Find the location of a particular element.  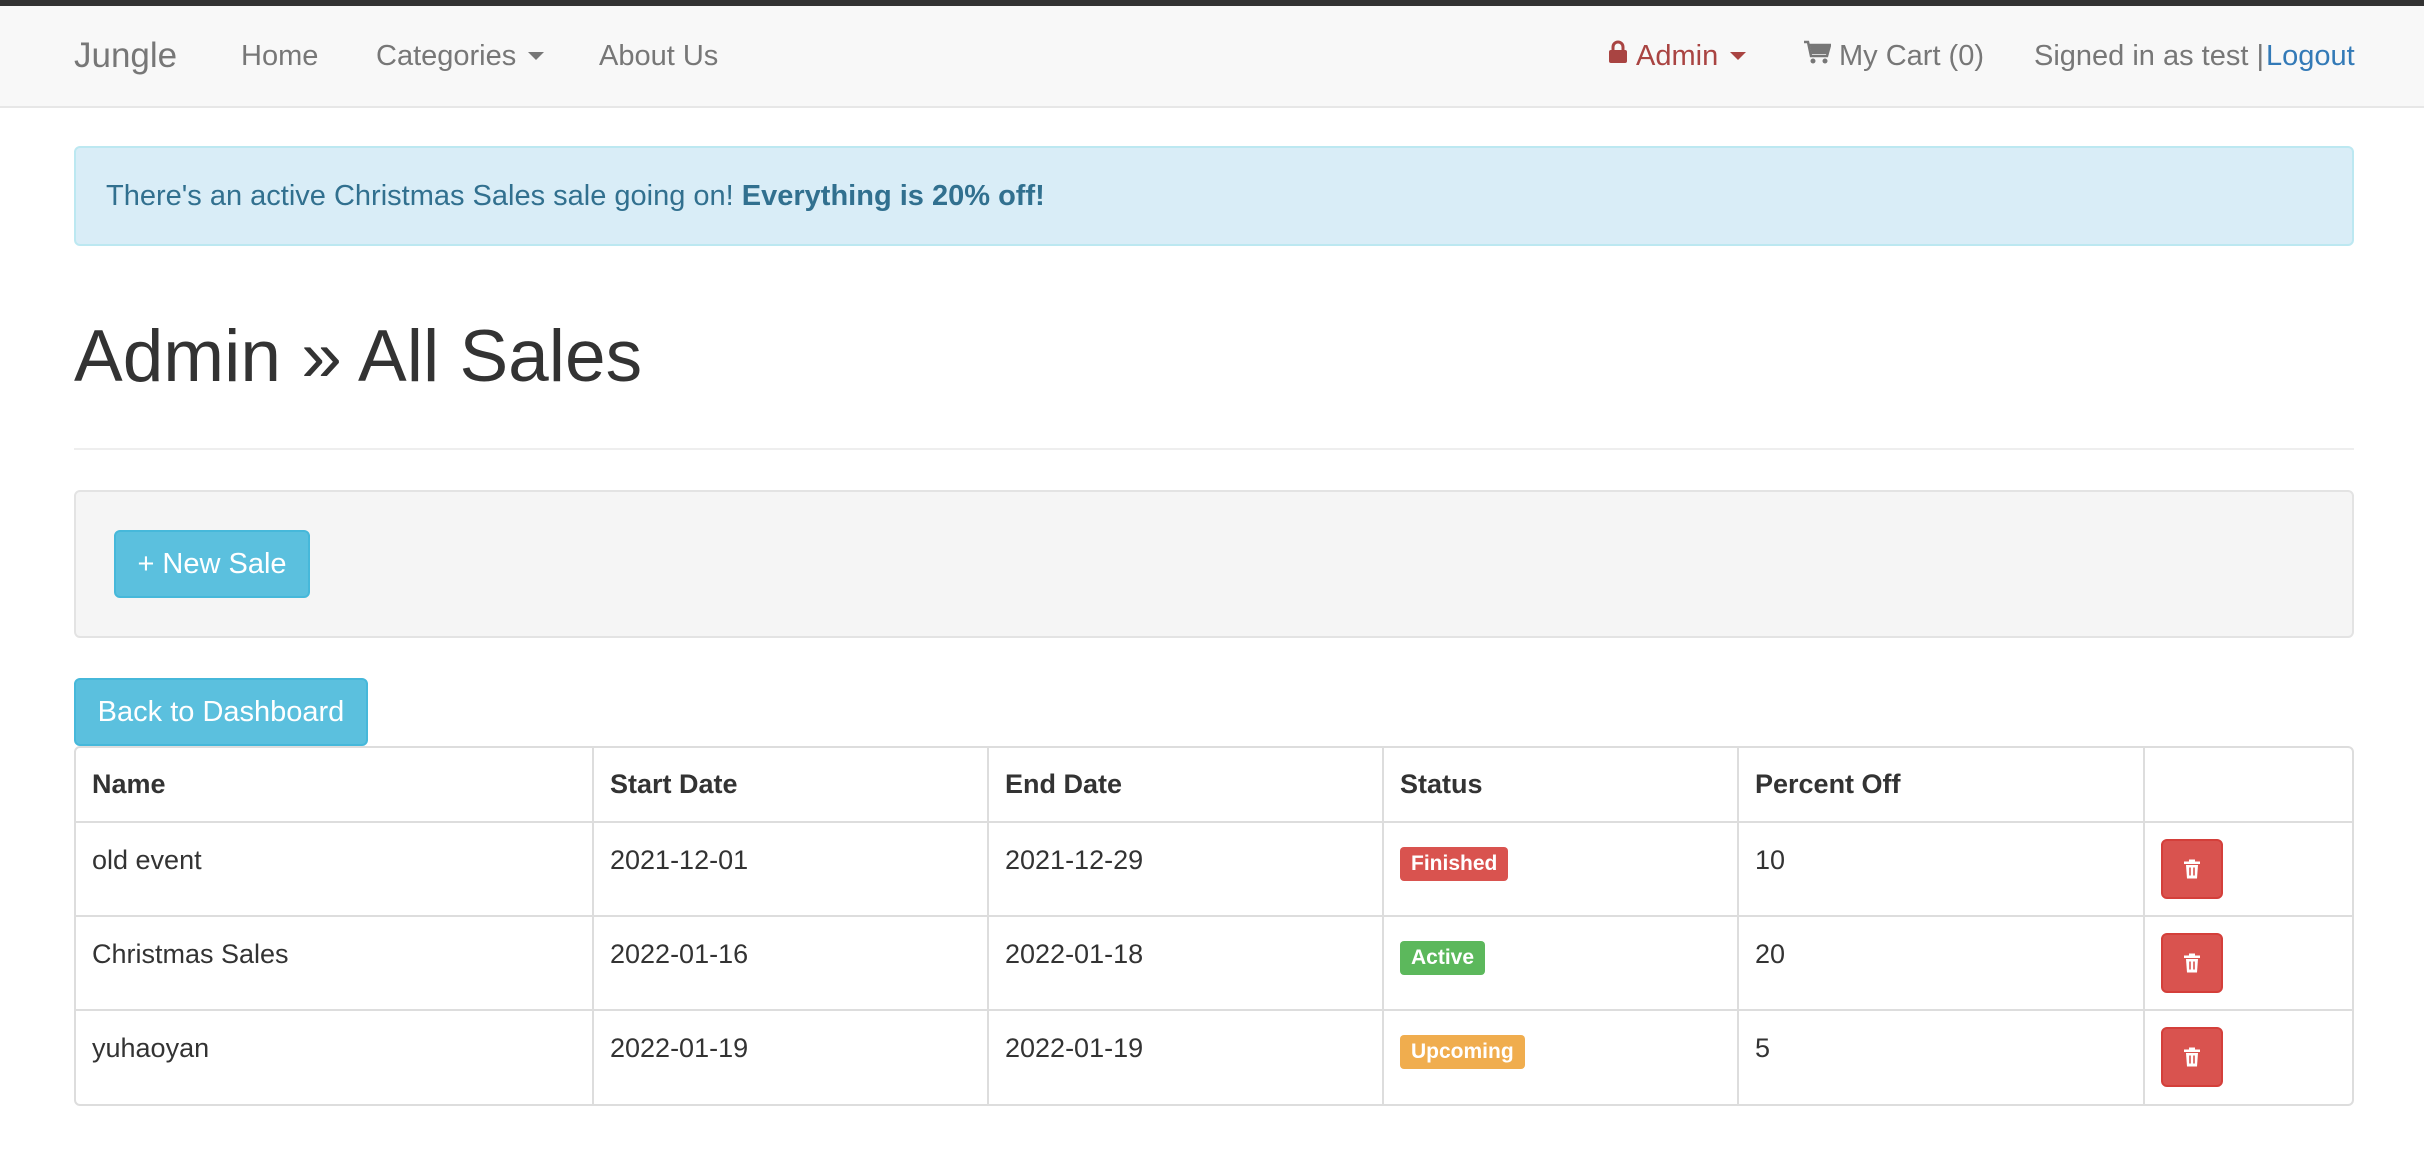

nav-admin-dropdown: Admin is located at coordinates (1677, 55).